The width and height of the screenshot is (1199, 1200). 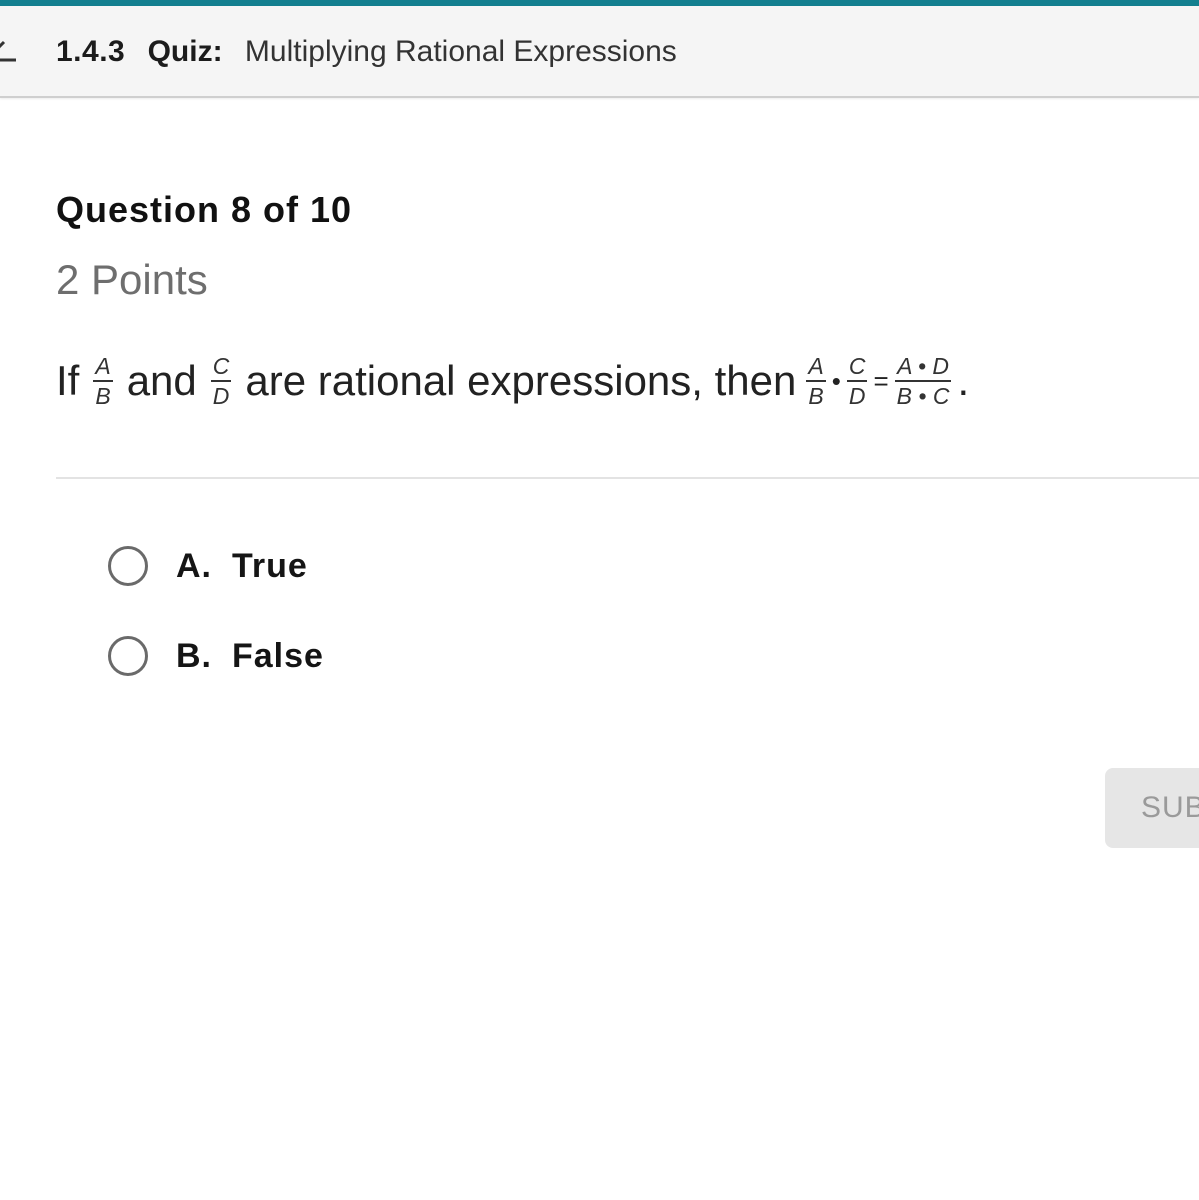 What do you see at coordinates (103, 381) in the screenshot?
I see `fraction-a-over-b: A B` at bounding box center [103, 381].